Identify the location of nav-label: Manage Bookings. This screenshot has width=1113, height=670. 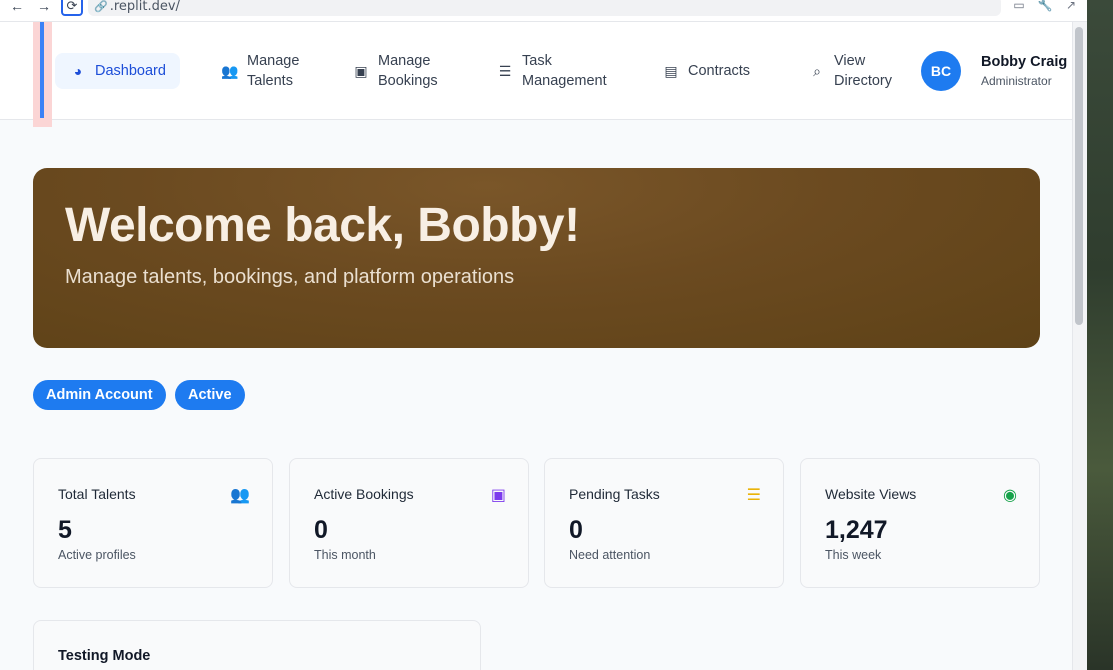
(408, 71).